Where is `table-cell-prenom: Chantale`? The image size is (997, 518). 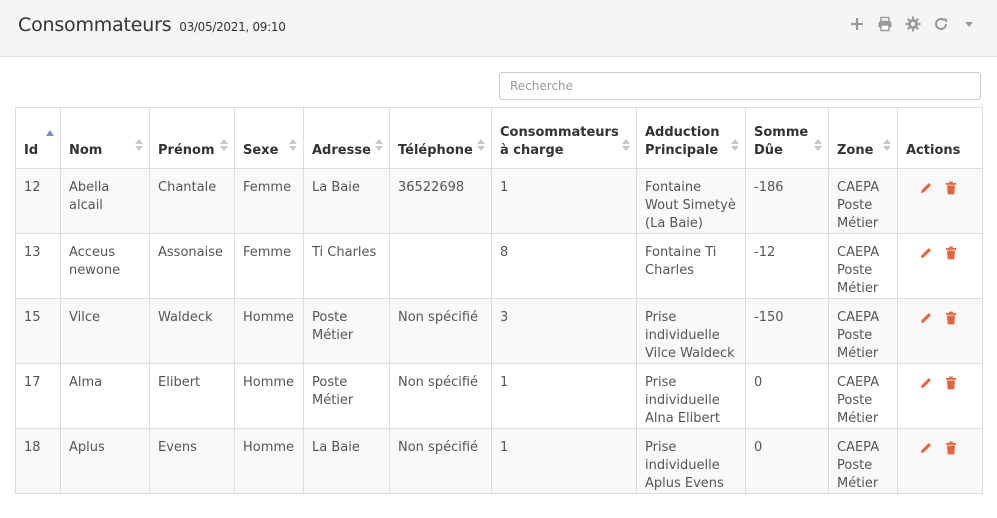 table-cell-prenom: Chantale is located at coordinates (192, 201).